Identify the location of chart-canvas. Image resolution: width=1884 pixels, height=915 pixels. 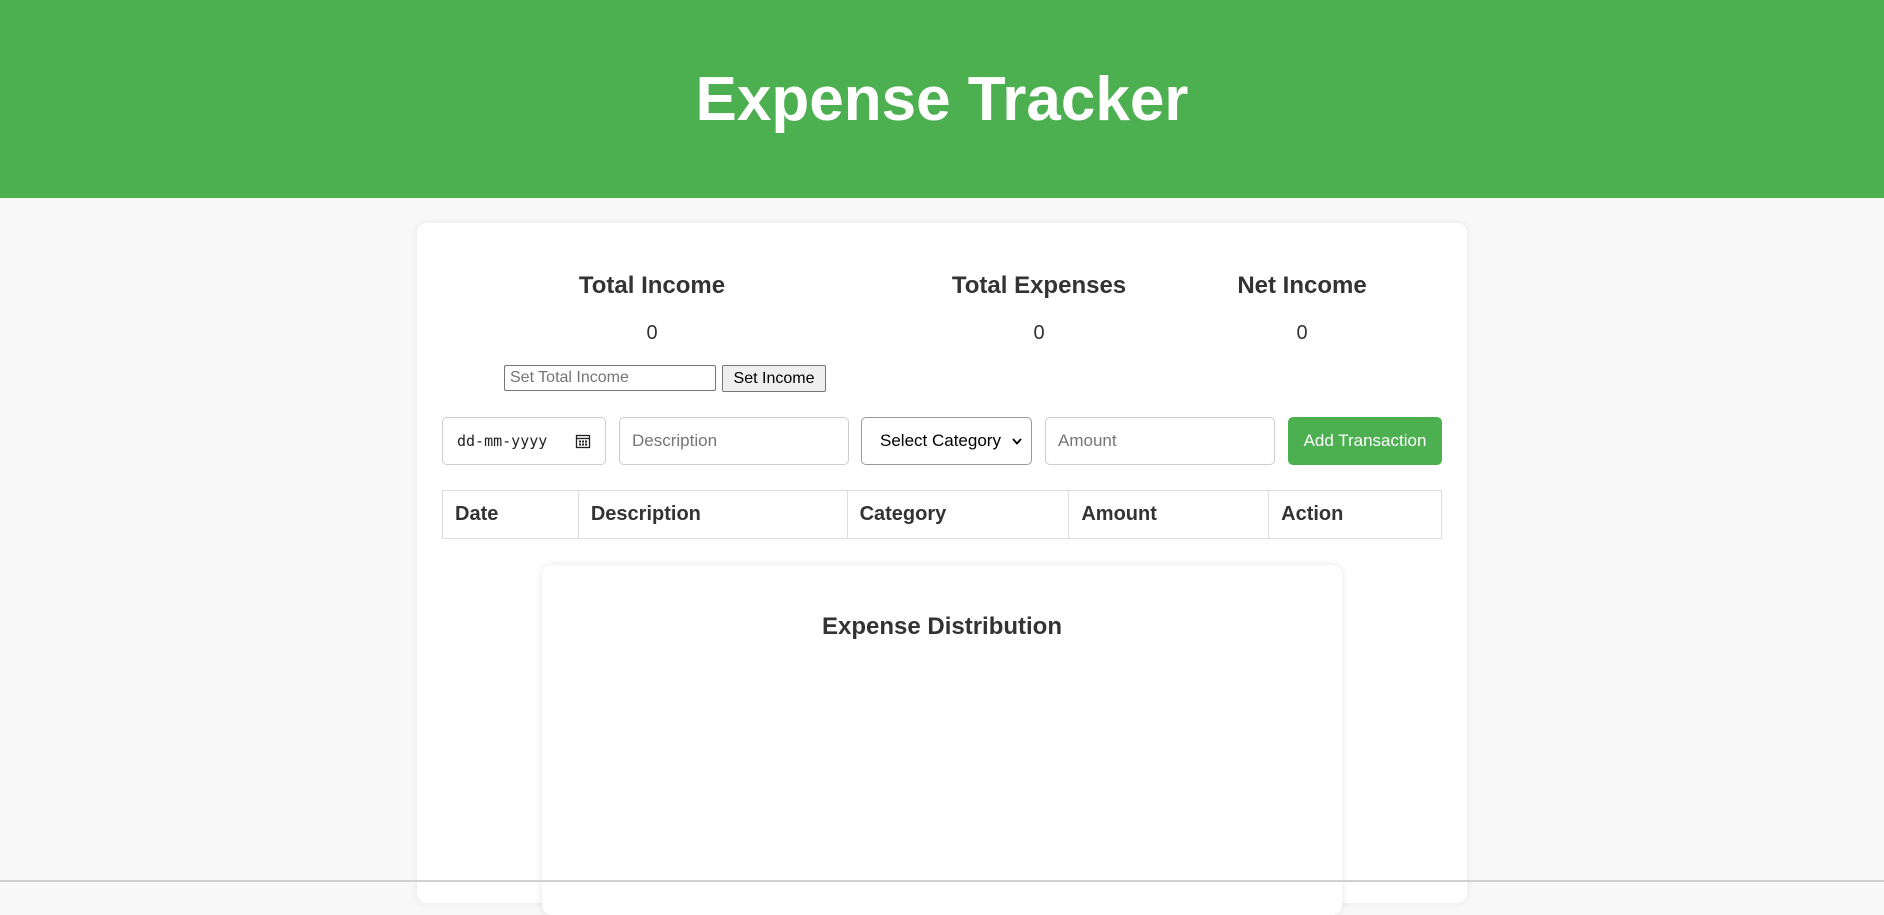
(942, 775).